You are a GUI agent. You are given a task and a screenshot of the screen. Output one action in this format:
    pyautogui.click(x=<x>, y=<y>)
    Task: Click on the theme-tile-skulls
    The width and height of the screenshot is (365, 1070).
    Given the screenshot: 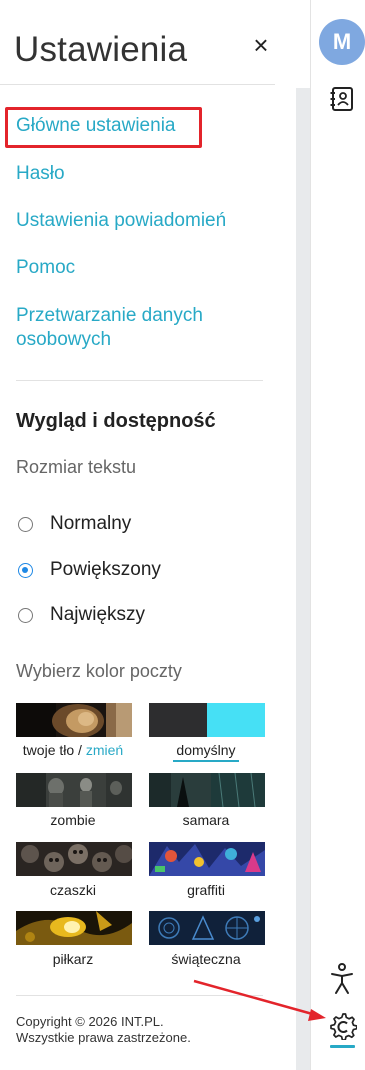 What is the action you would take?
    pyautogui.click(x=74, y=859)
    